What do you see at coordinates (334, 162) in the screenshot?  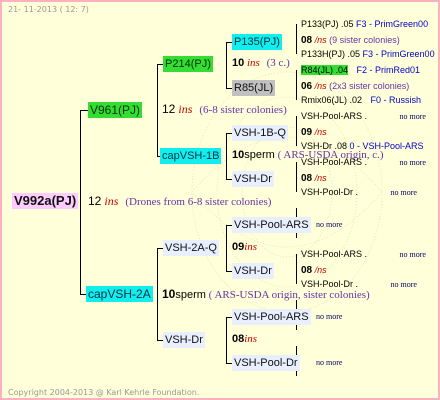 I see `fdd-line1-name: VSH-Pool-ARS .` at bounding box center [334, 162].